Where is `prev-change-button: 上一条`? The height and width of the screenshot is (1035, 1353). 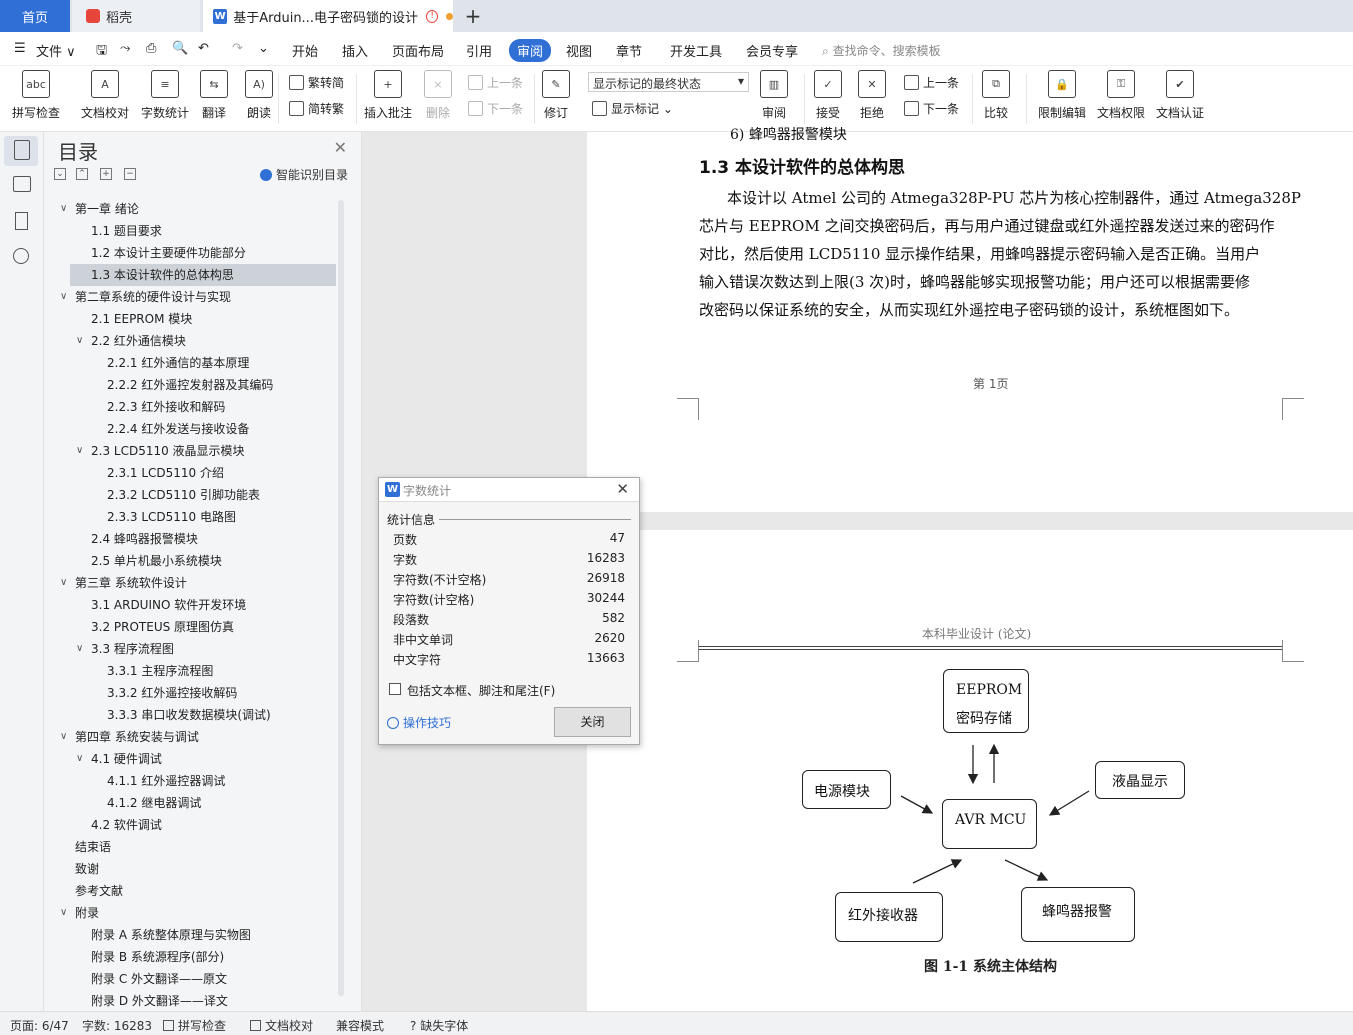 prev-change-button: 上一条 is located at coordinates (931, 82).